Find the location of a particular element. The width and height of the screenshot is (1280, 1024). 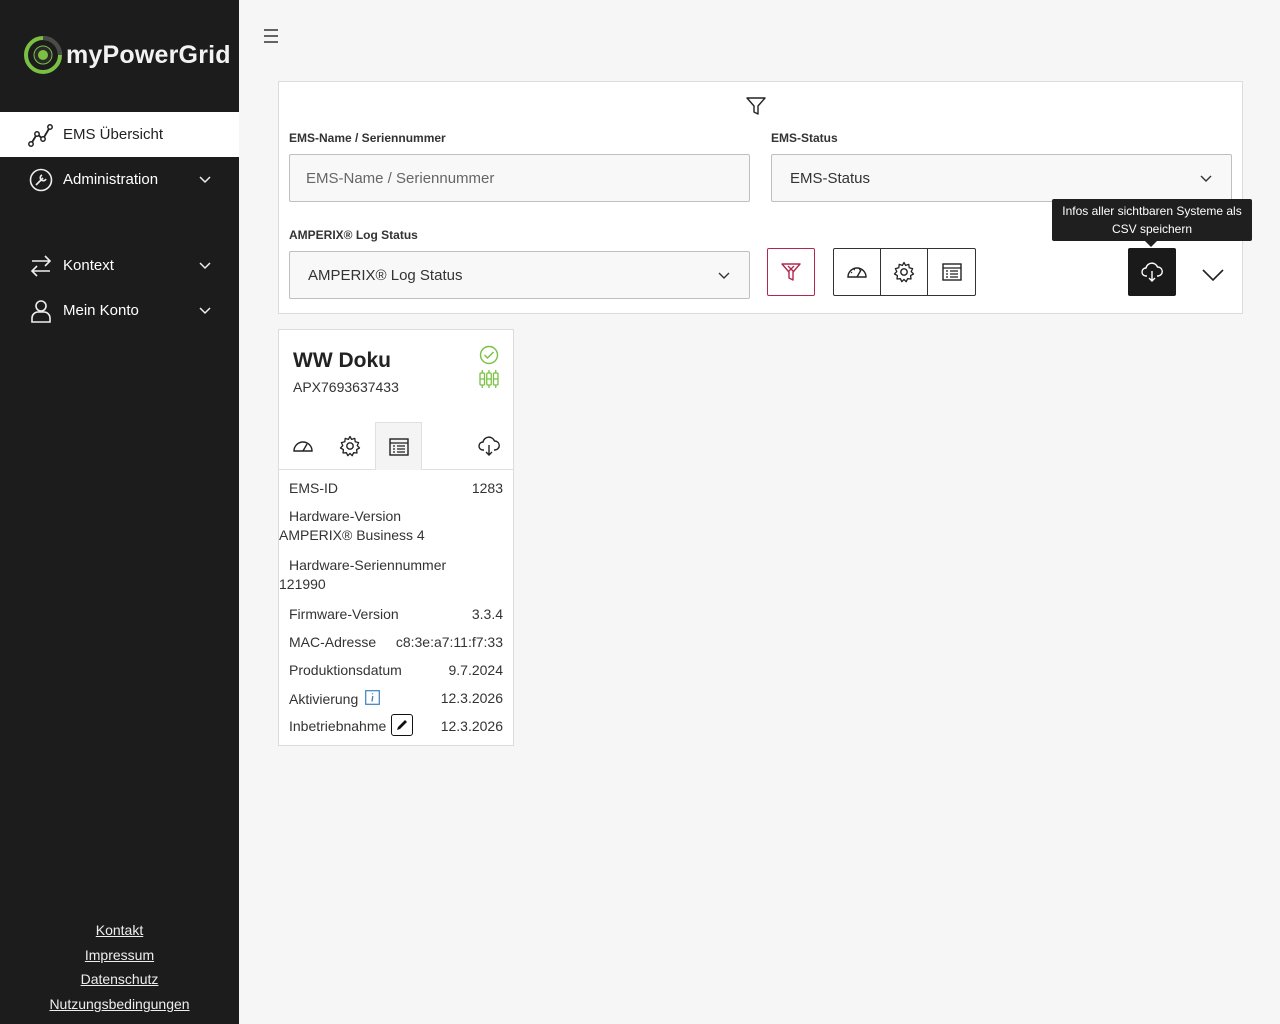

card-download-button is located at coordinates (488, 445).